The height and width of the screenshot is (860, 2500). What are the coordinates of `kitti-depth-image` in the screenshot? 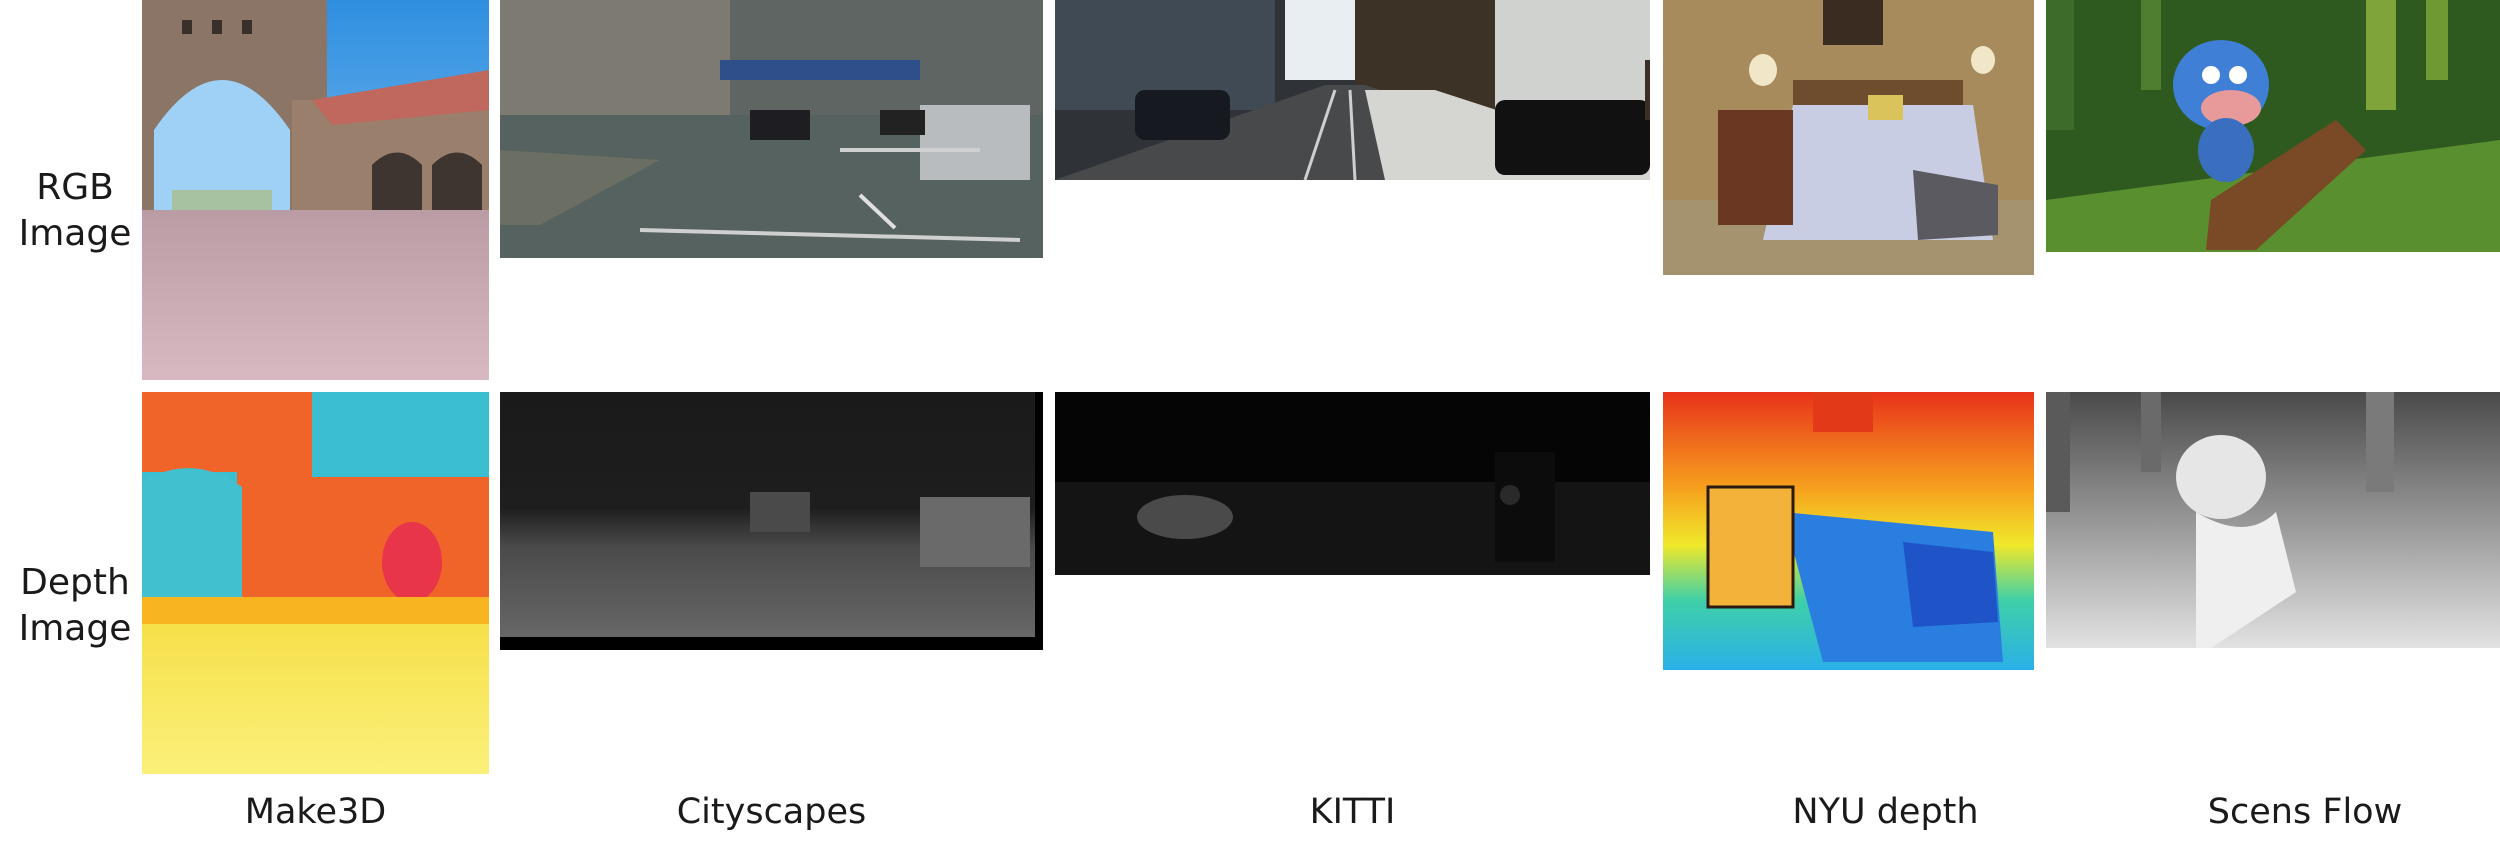 It's located at (1352, 483).